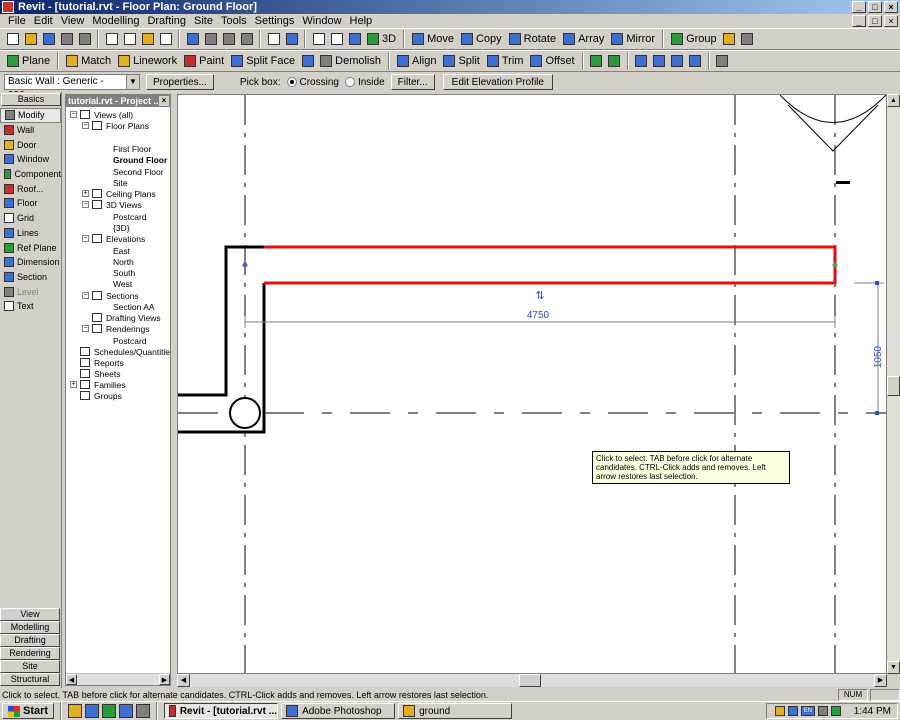 The image size is (900, 720). What do you see at coordinates (134, 307) in the screenshot?
I see `tree-section-aa: Section AA` at bounding box center [134, 307].